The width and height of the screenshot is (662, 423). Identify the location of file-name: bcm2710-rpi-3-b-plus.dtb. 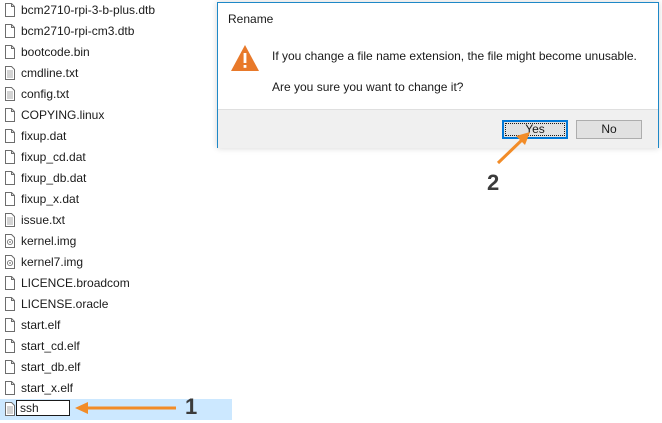
(88, 10).